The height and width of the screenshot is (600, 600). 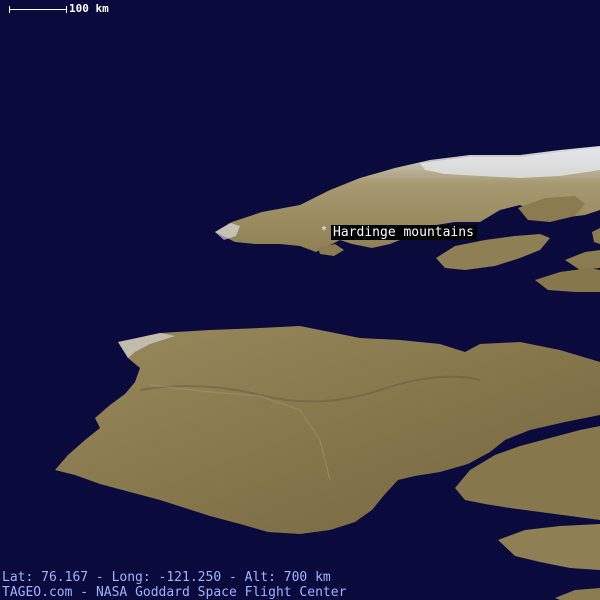 I want to click on map-scale: 100 km, so click(x=59, y=9).